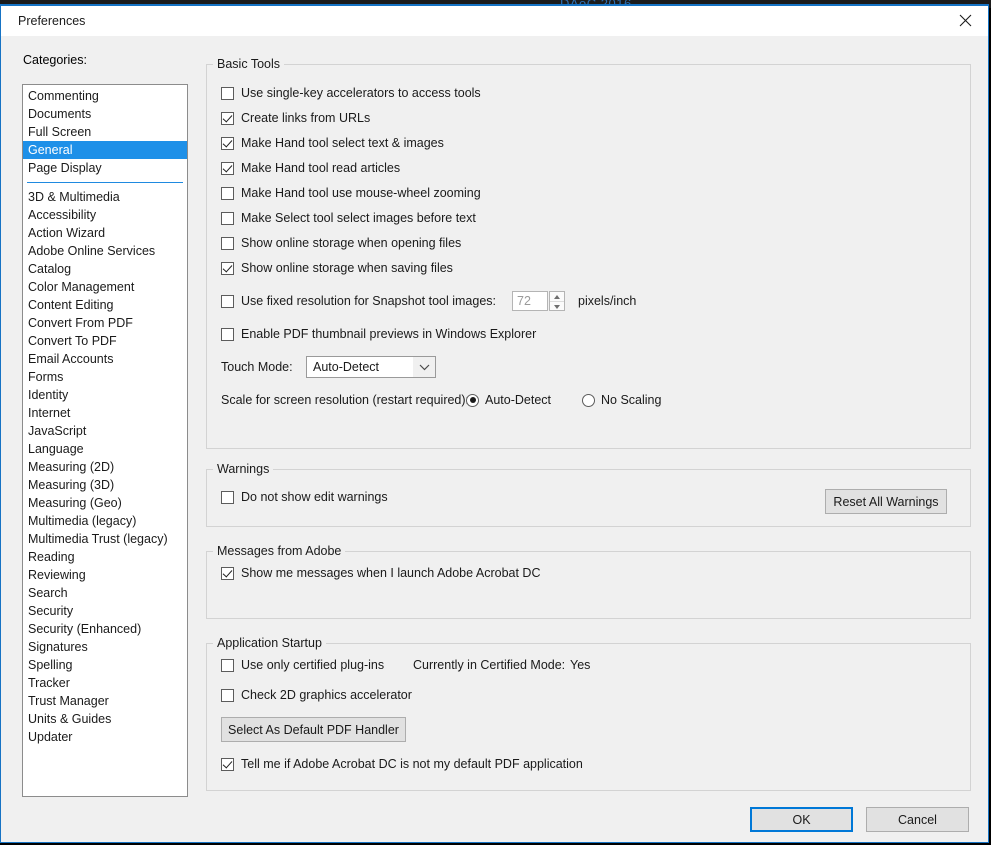 The image size is (991, 845). What do you see at coordinates (105, 737) in the screenshot?
I see `category-item-updater: Updater` at bounding box center [105, 737].